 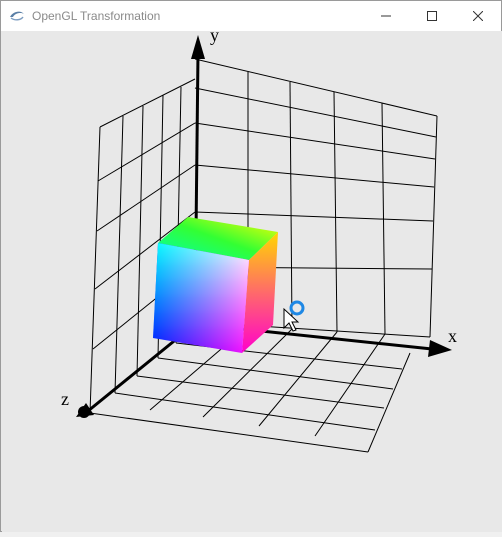 What do you see at coordinates (198, 47) in the screenshot?
I see `y-axis-arrowhead` at bounding box center [198, 47].